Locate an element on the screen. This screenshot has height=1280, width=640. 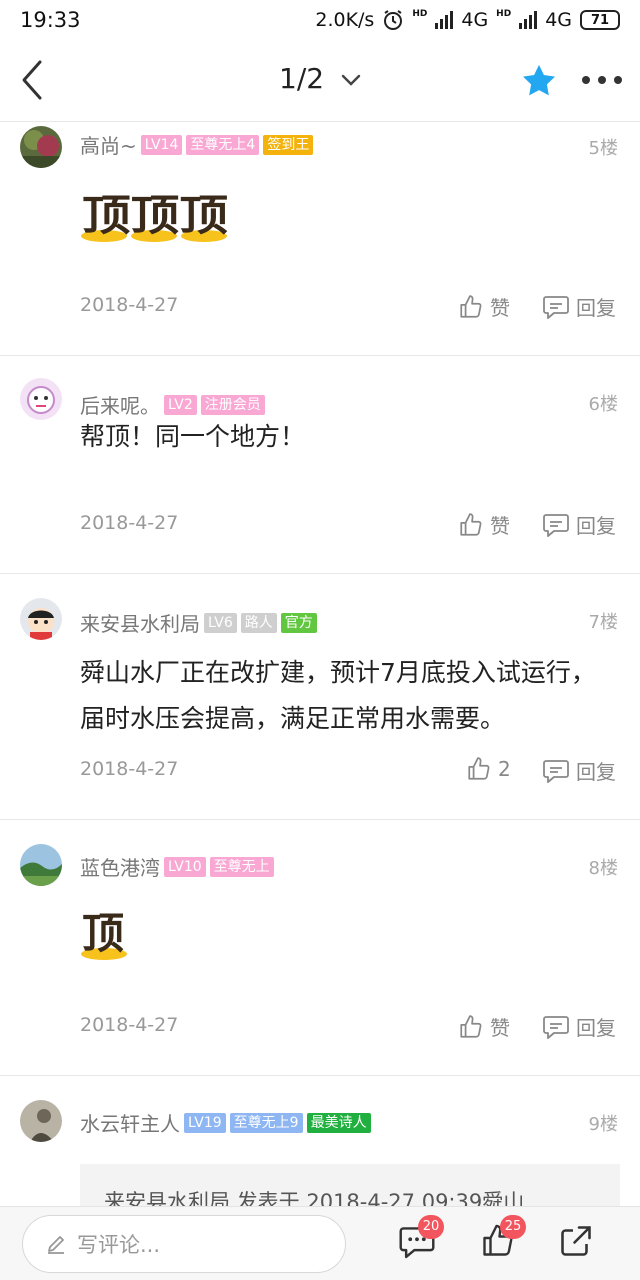
level-badge: LV10 is located at coordinates (185, 866).